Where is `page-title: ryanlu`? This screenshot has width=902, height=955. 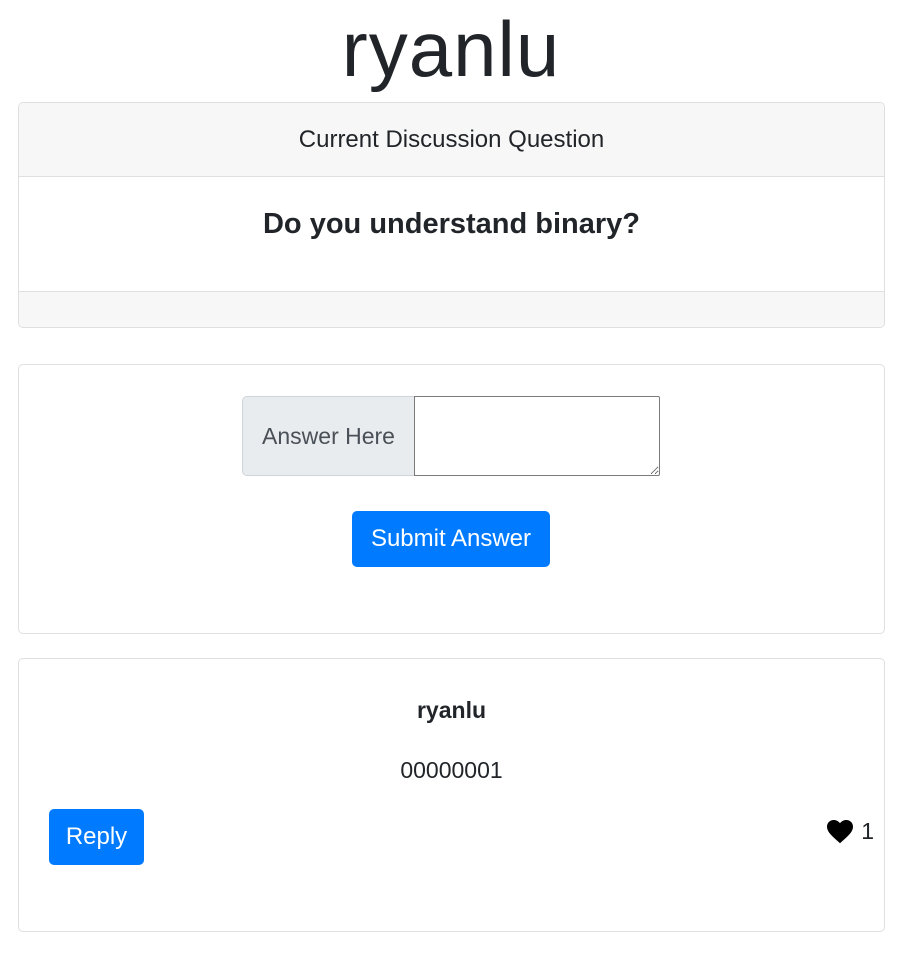 page-title: ryanlu is located at coordinates (451, 49).